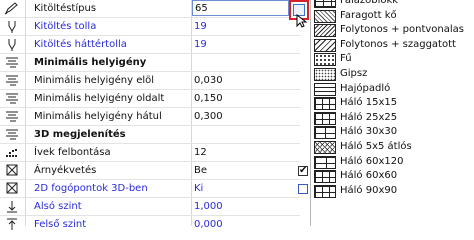  Describe the element at coordinates (150, 170) in the screenshot. I see `property-row-arnyekvetes: Árnyékvetés Be` at that location.